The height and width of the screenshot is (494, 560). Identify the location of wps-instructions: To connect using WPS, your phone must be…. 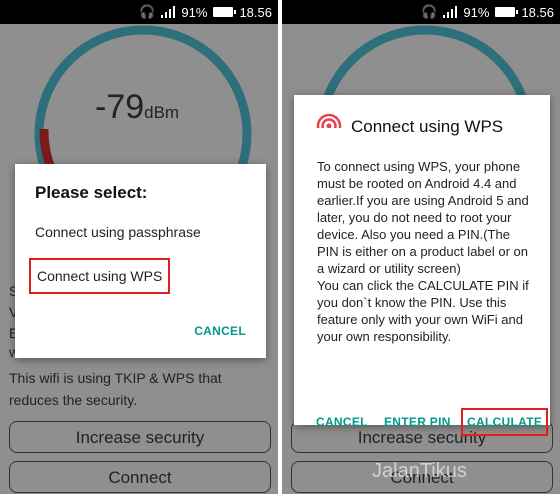
(423, 251).